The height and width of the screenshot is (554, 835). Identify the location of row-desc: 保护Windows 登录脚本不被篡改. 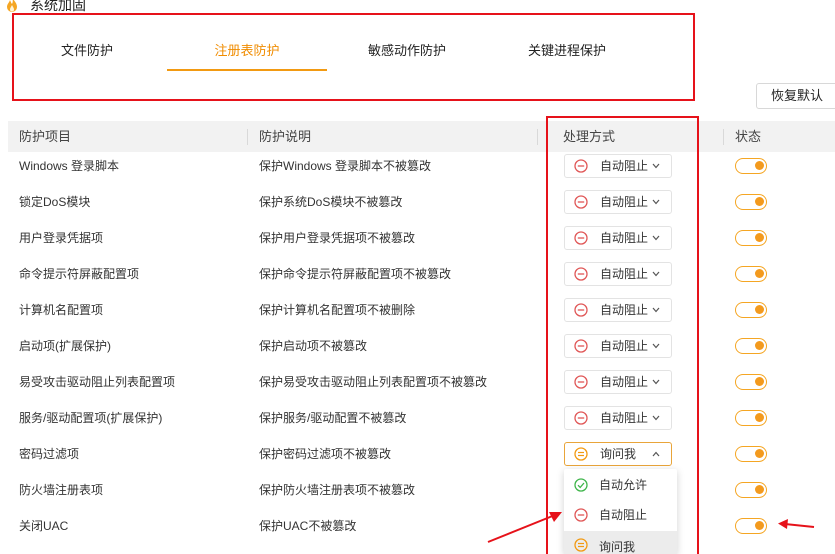
(345, 166).